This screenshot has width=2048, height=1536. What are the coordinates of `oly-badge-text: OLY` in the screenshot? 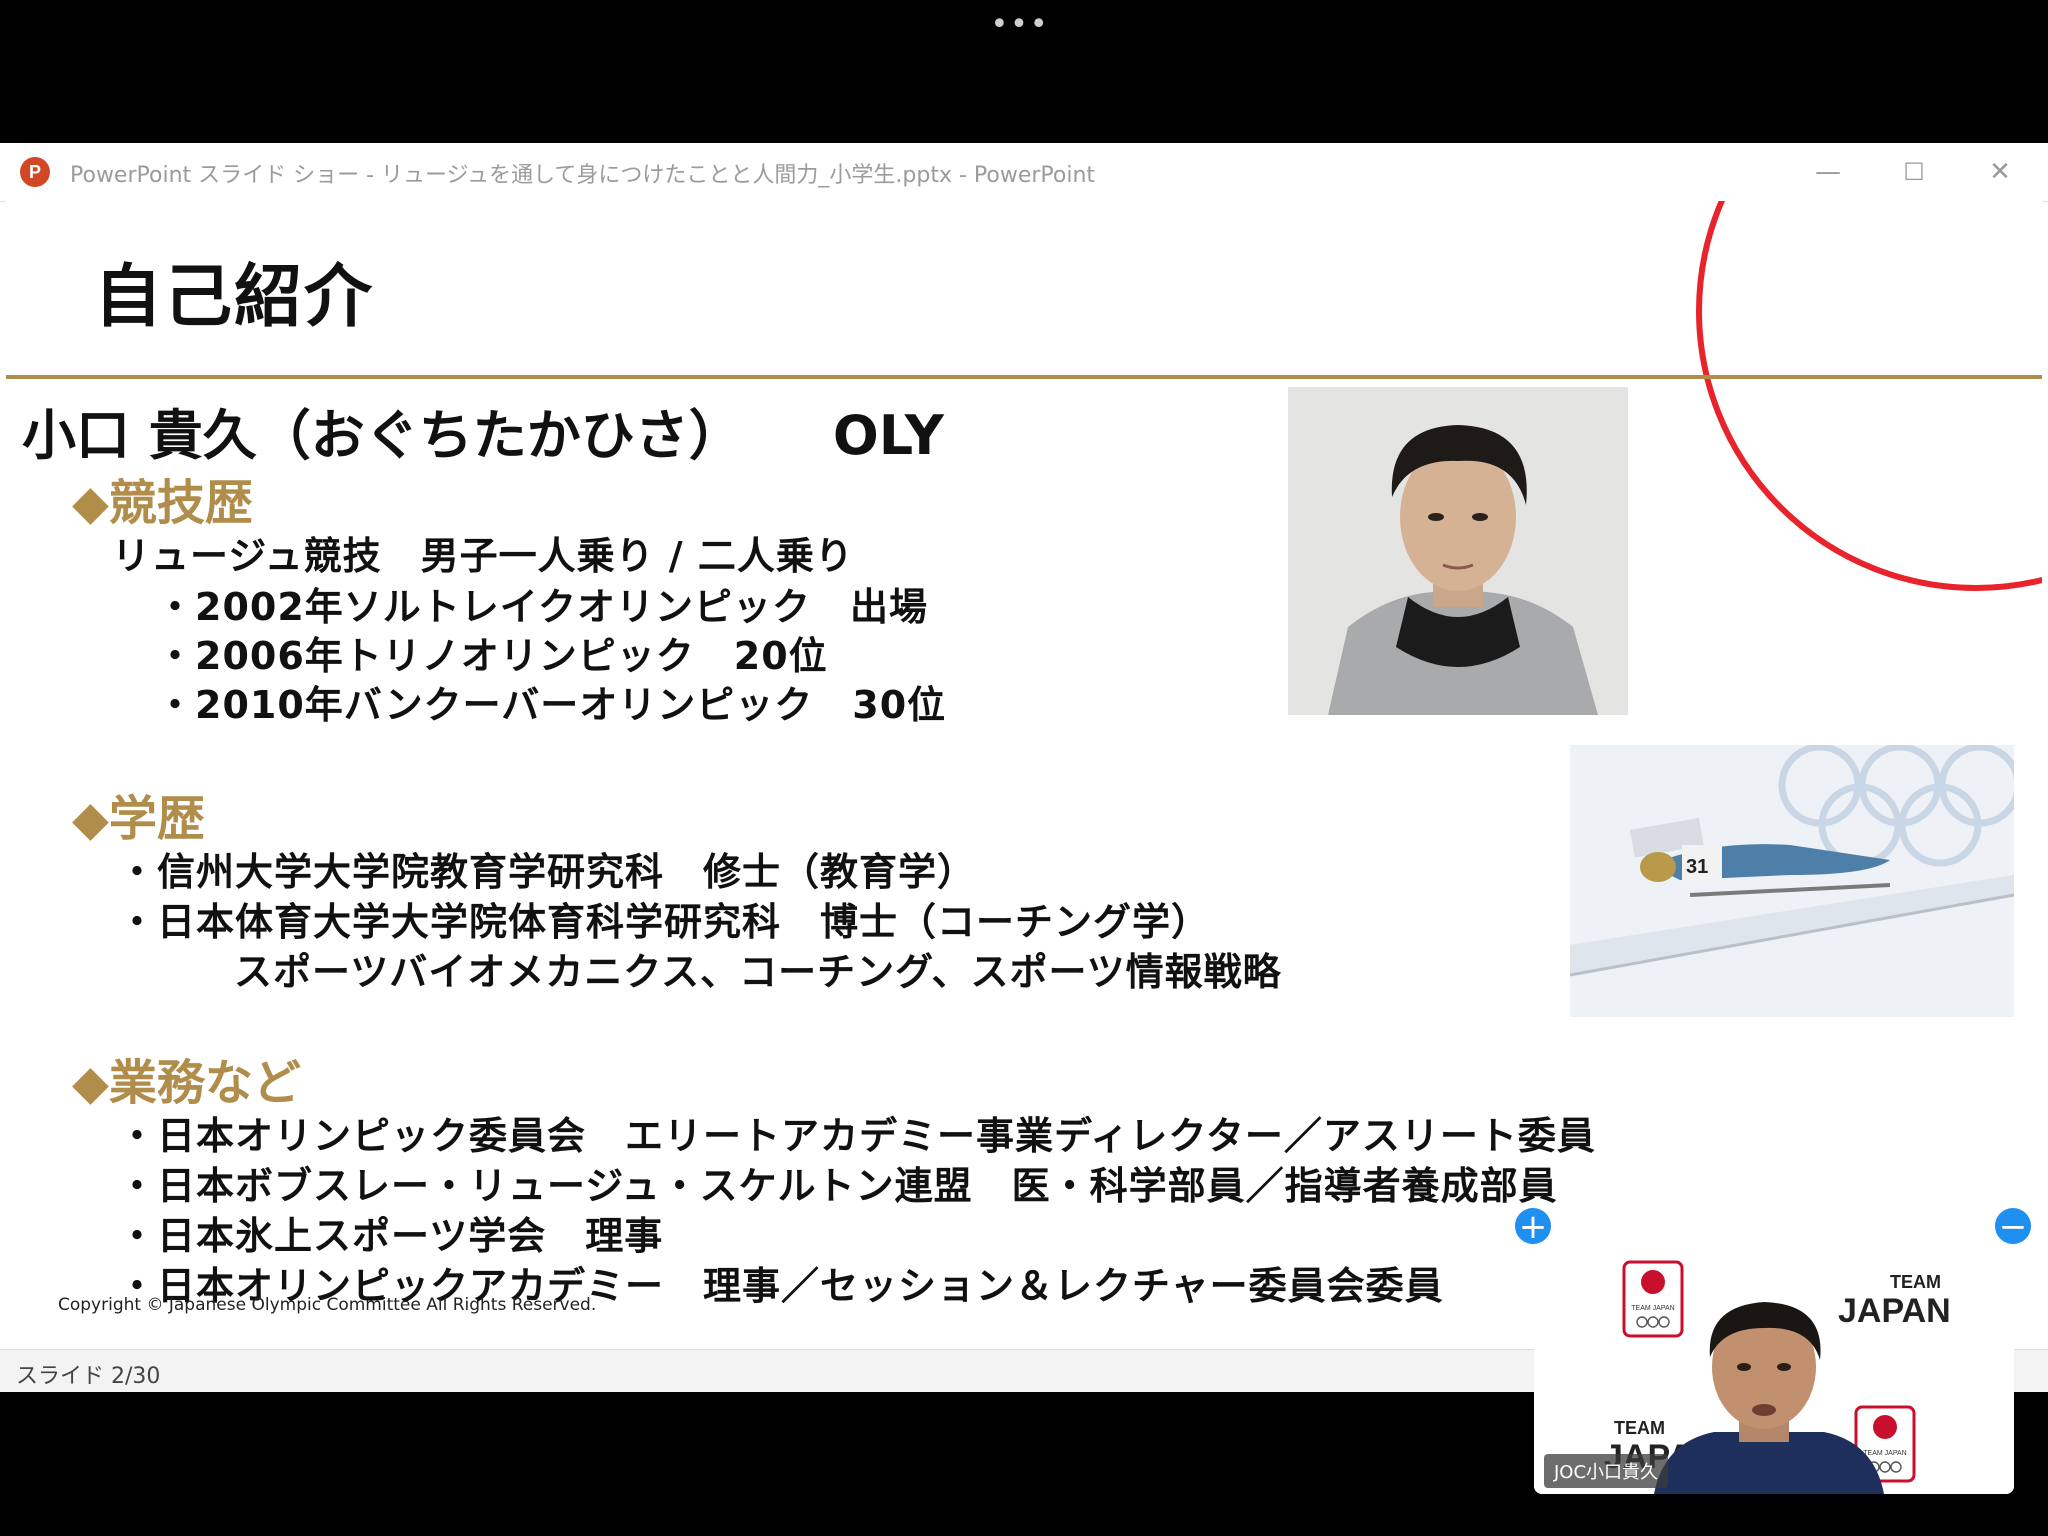 It's located at (888, 435).